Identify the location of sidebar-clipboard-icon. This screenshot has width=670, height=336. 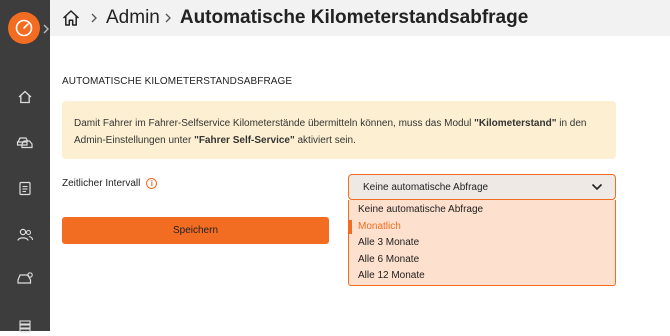
(25, 188).